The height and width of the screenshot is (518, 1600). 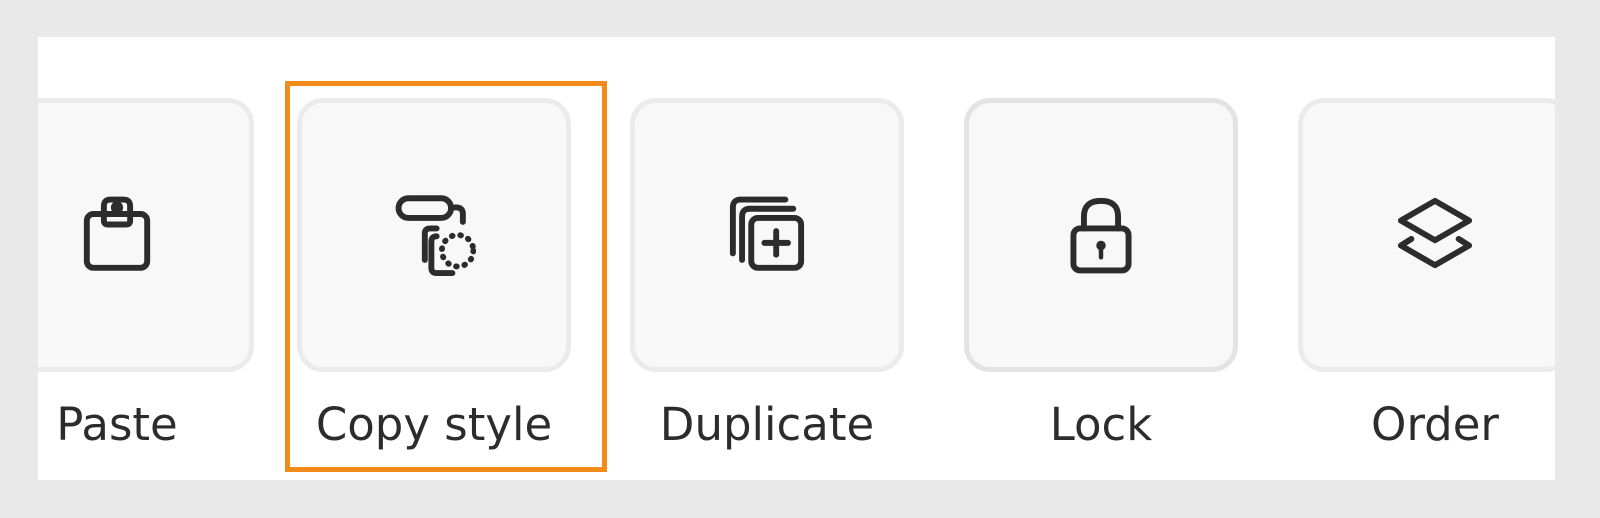 I want to click on duplicate-tile, so click(x=767, y=235).